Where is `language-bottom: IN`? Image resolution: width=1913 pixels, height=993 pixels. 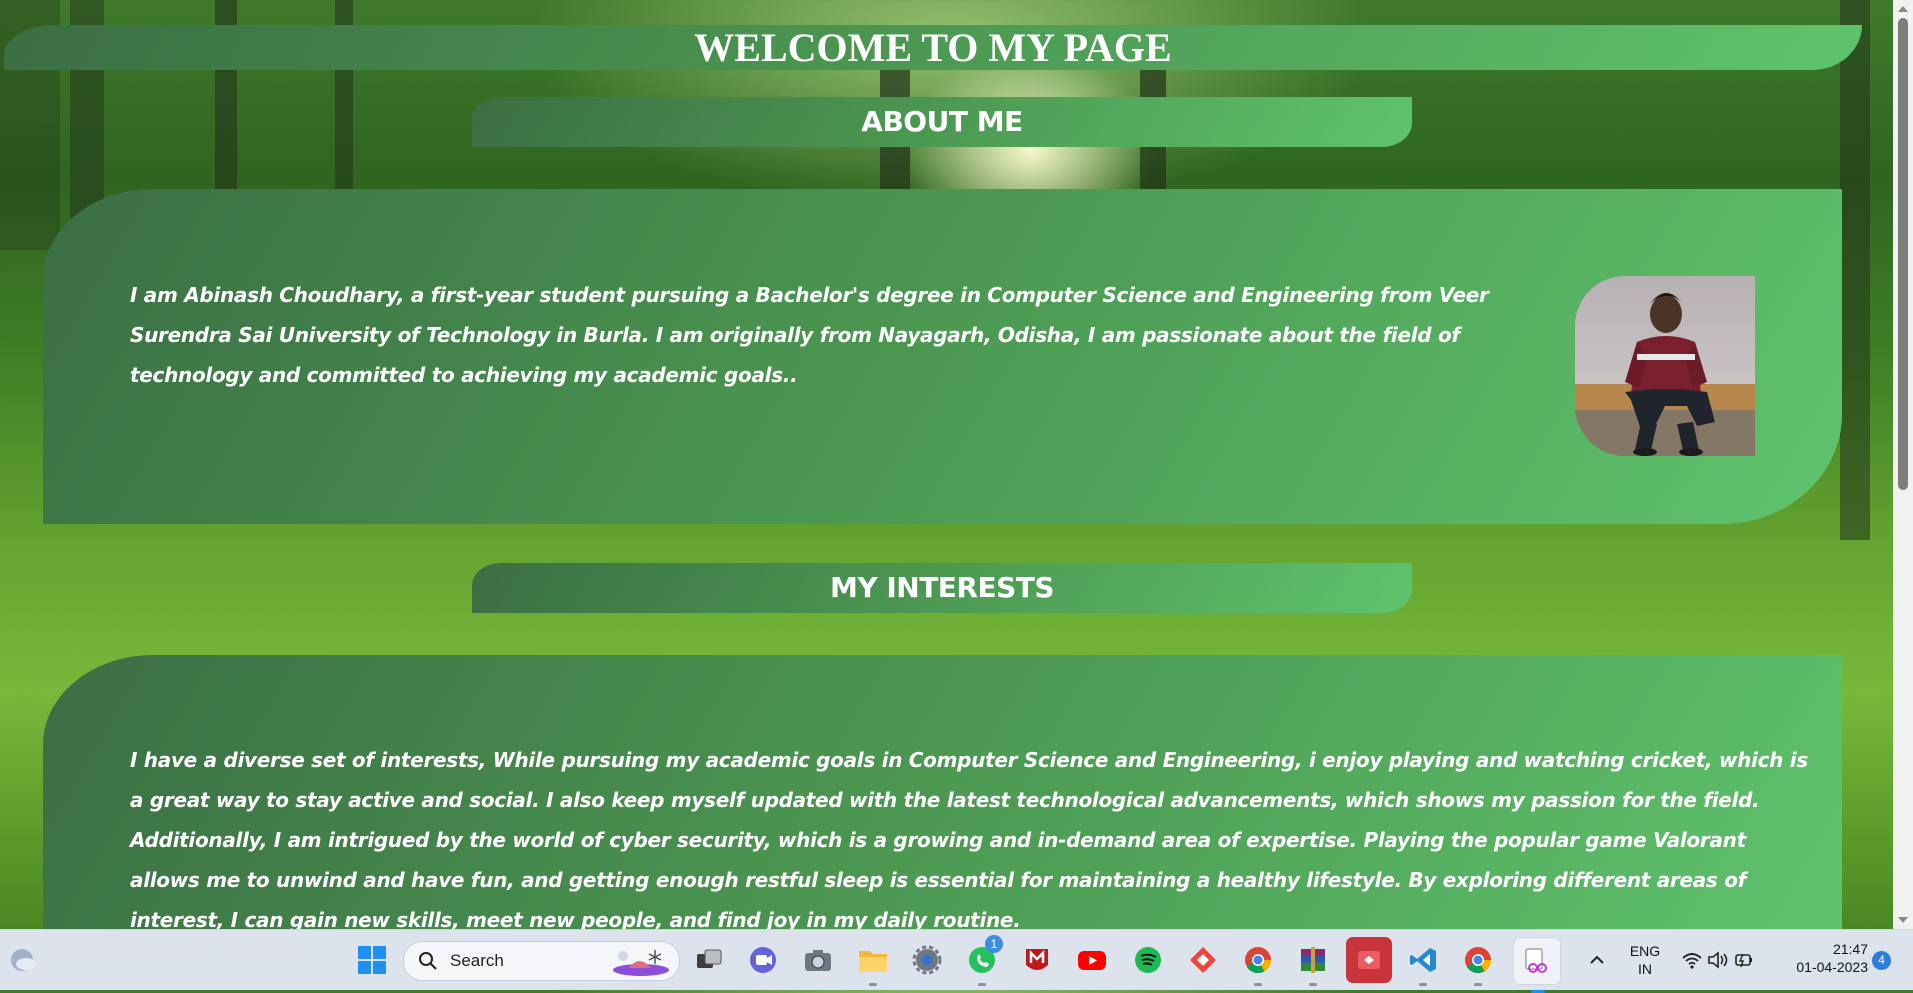
language-bottom: IN is located at coordinates (1645, 969).